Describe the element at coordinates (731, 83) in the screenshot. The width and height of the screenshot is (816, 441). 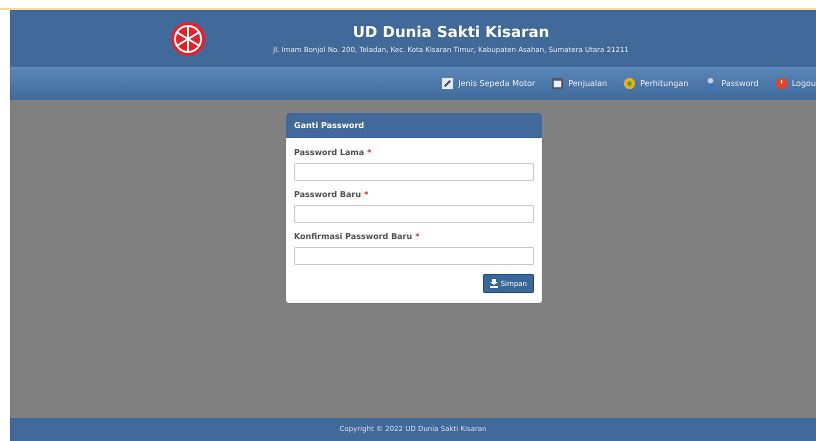
I see `nav-link: Password` at that location.